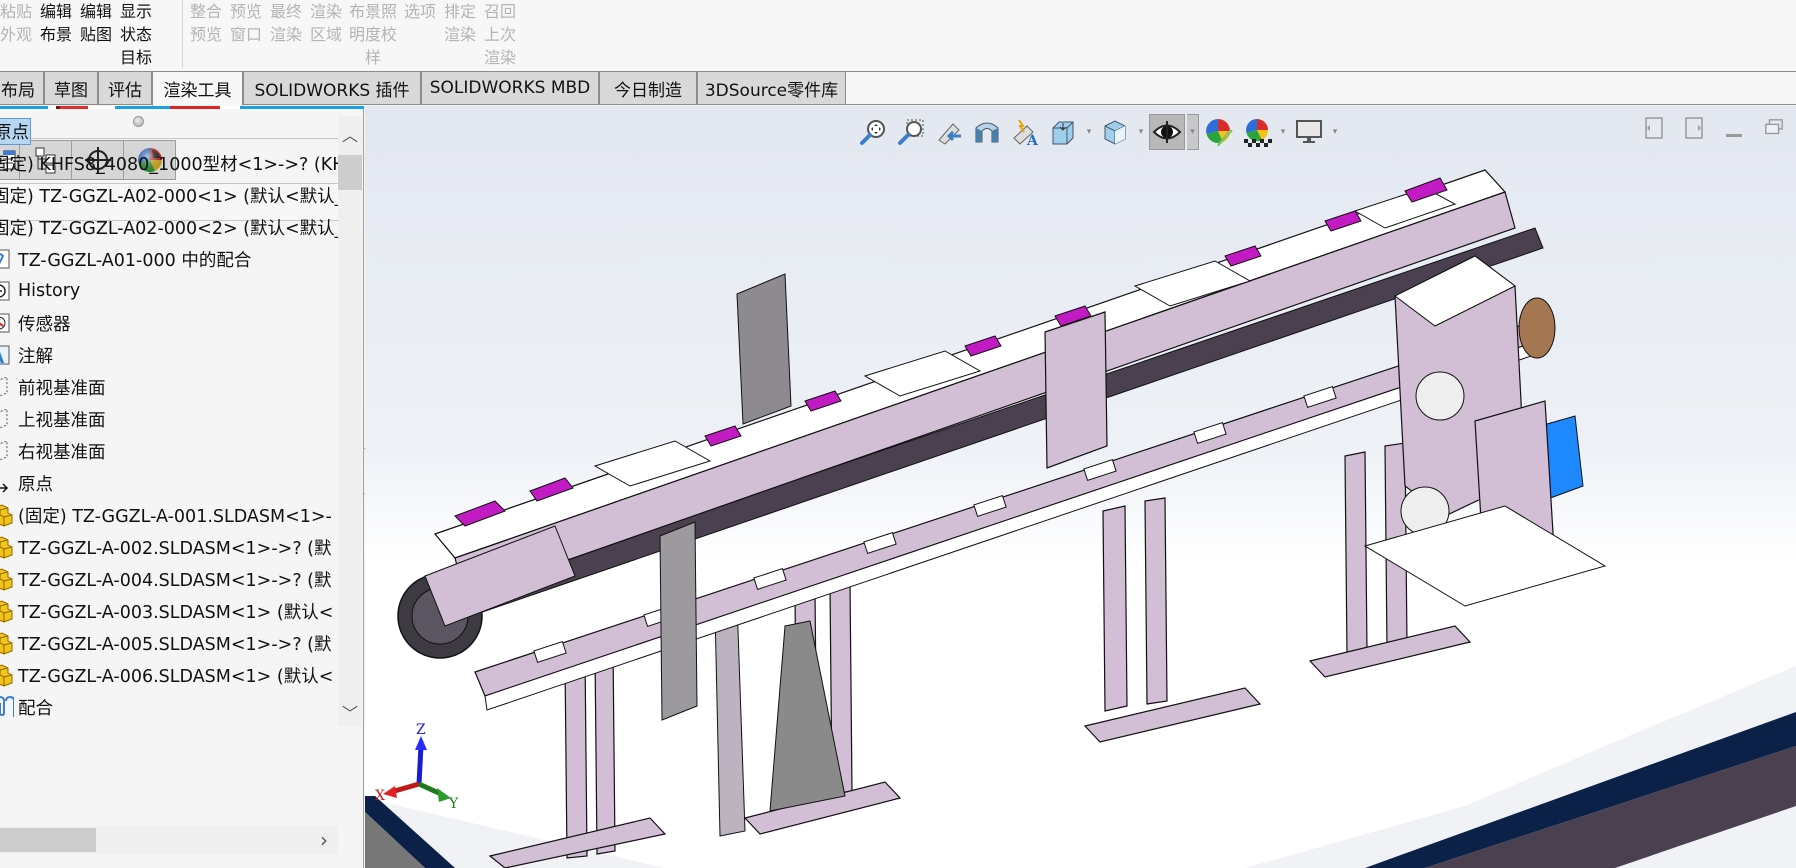 The width and height of the screenshot is (1796, 868). Describe the element at coordinates (176, 612) in the screenshot. I see `tree-item-label: TZ-GGZL-A-003.SLDASM<1> (默认<` at that location.